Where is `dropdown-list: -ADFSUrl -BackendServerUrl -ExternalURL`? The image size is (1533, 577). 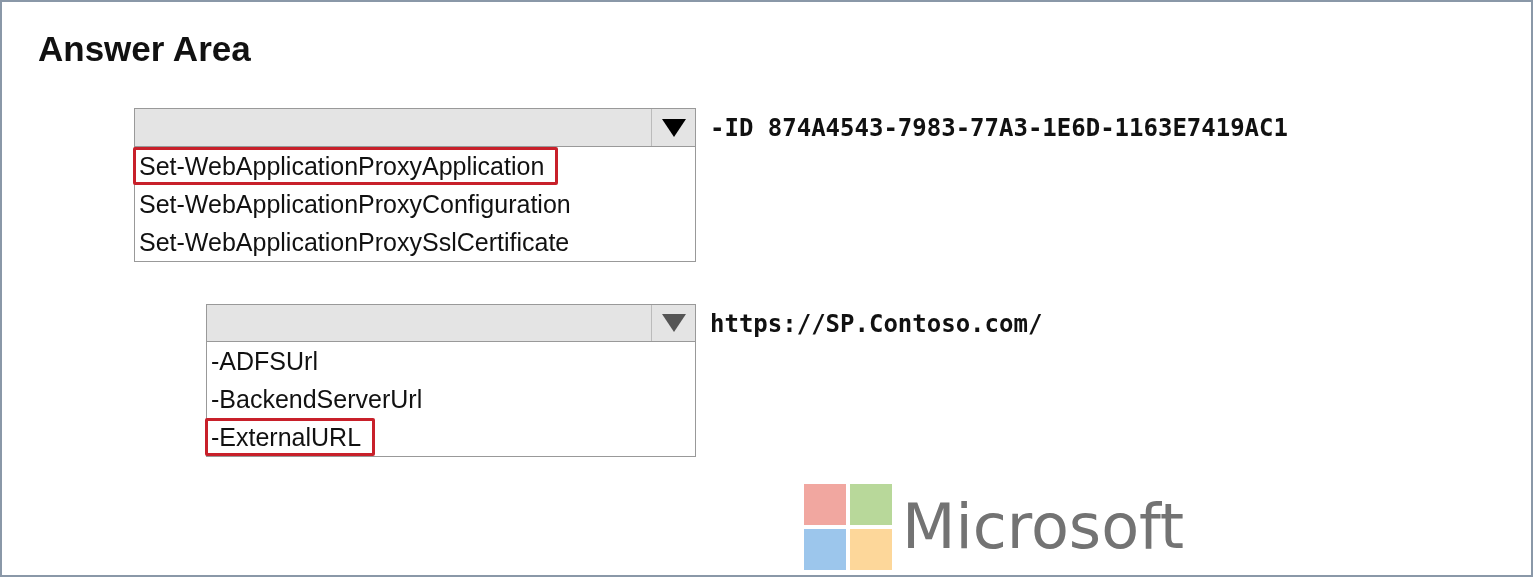 dropdown-list: -ADFSUrl -BackendServerUrl -ExternalURL is located at coordinates (451, 380).